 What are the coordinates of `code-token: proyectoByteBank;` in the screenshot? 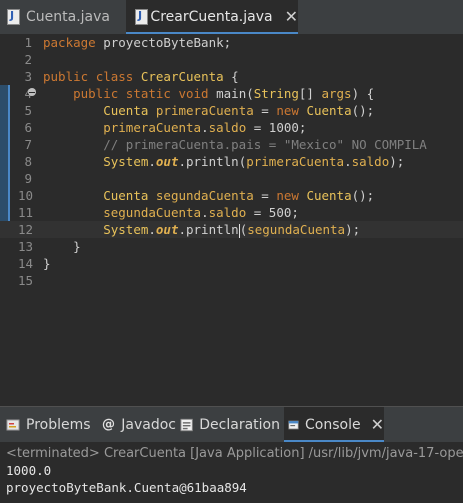 It's located at (163, 42).